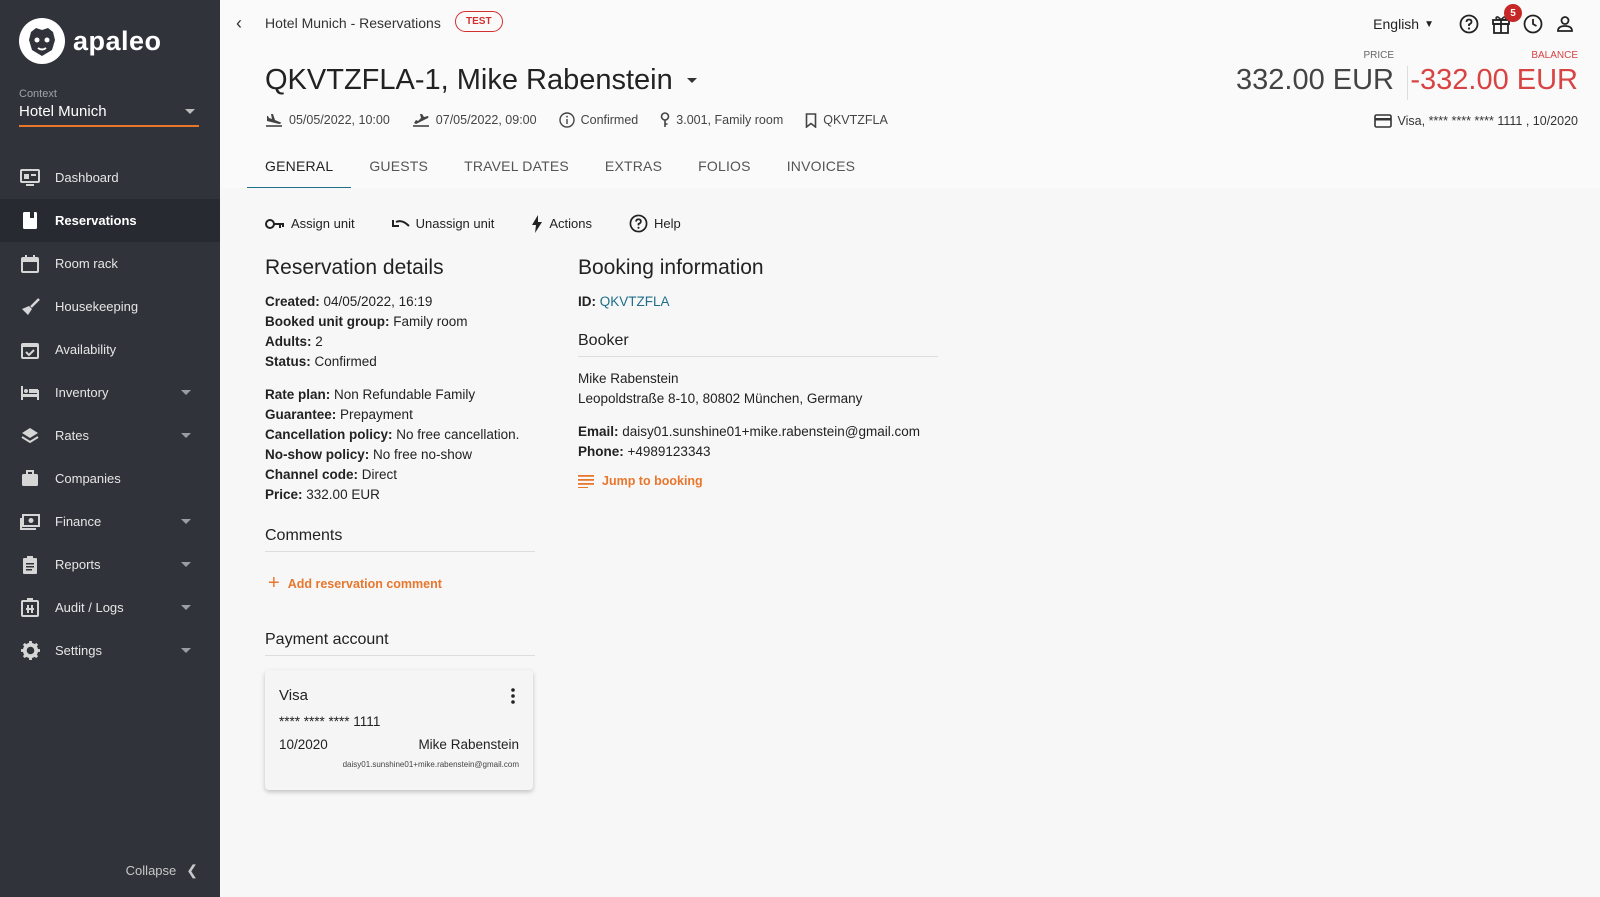 The image size is (1600, 897). What do you see at coordinates (1382, 121) in the screenshot?
I see `credit-card-icon` at bounding box center [1382, 121].